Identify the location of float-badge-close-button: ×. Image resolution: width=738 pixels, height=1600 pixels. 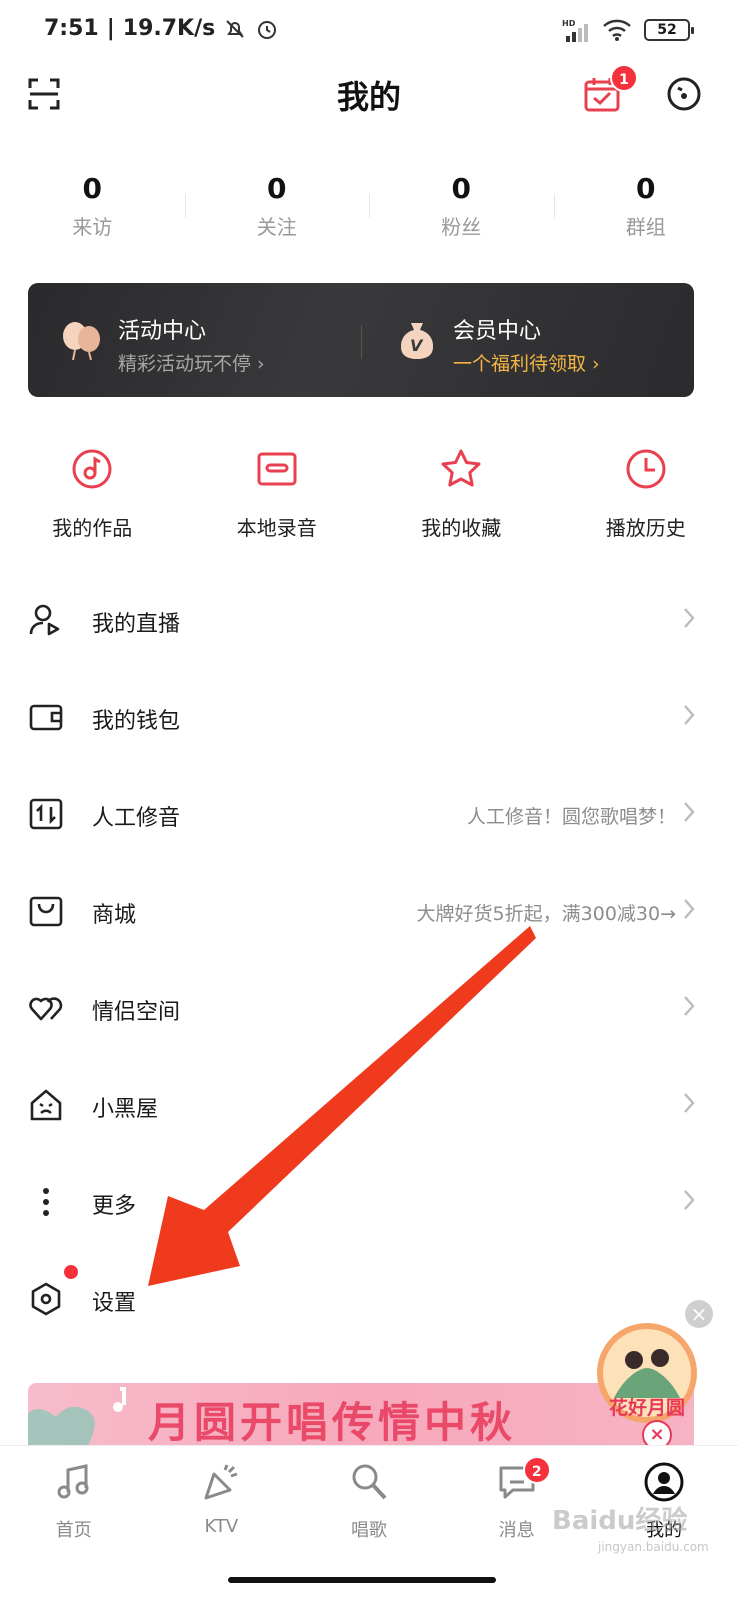
(699, 1314).